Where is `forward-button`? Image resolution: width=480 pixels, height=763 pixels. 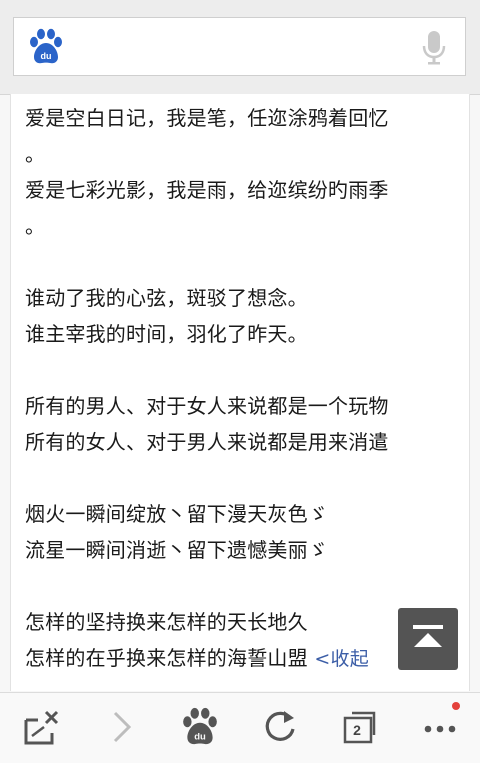 forward-button is located at coordinates (121, 727).